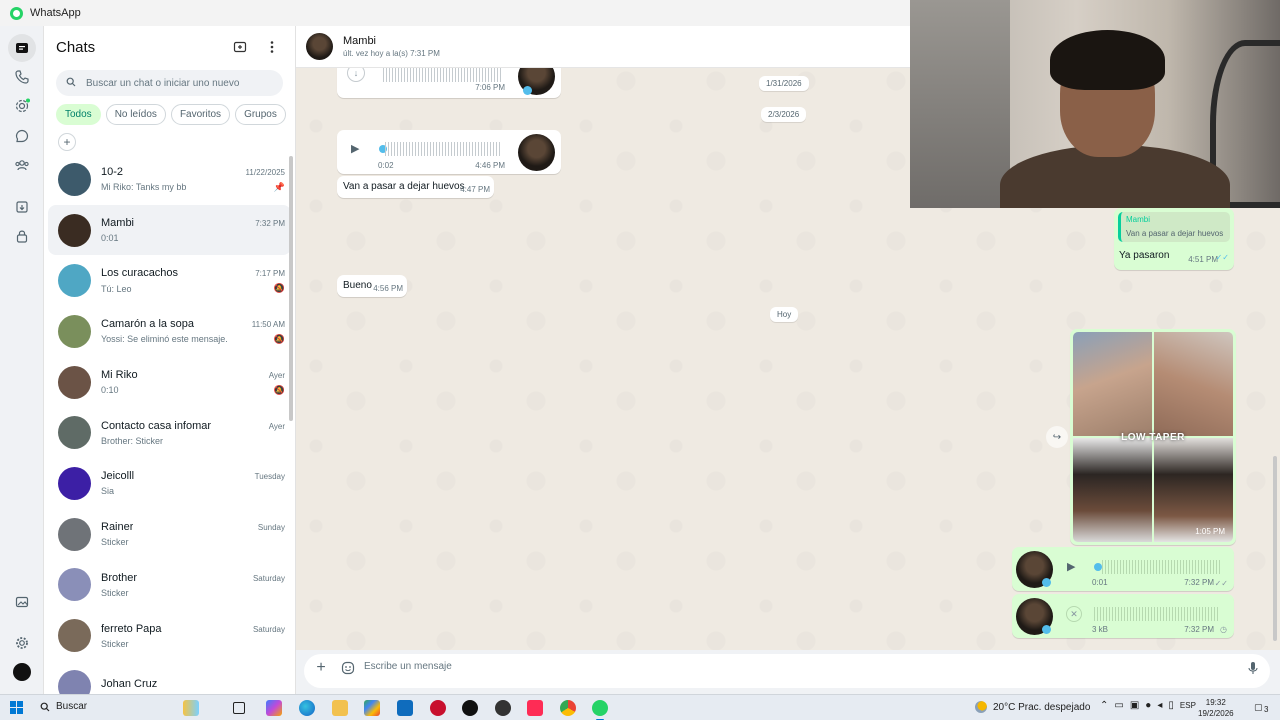  I want to click on outgoing-image-bubble: LOW TAPER 1:05 PM, so click(1153, 437).